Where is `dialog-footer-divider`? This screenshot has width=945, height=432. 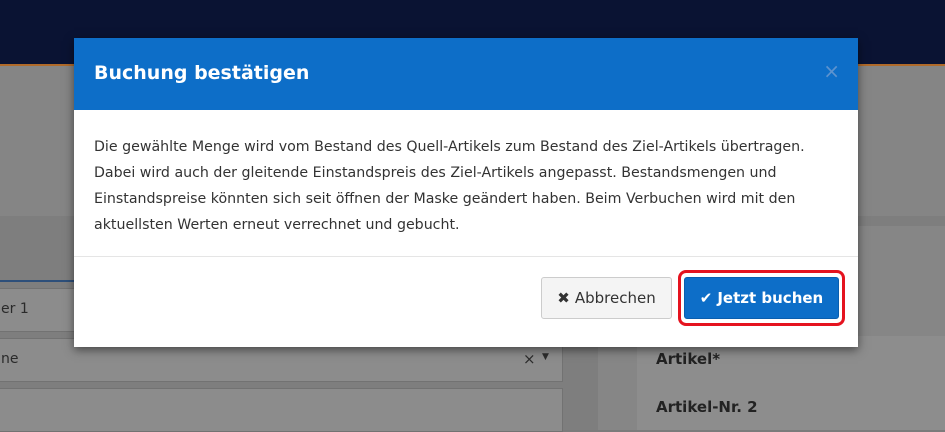 dialog-footer-divider is located at coordinates (466, 256).